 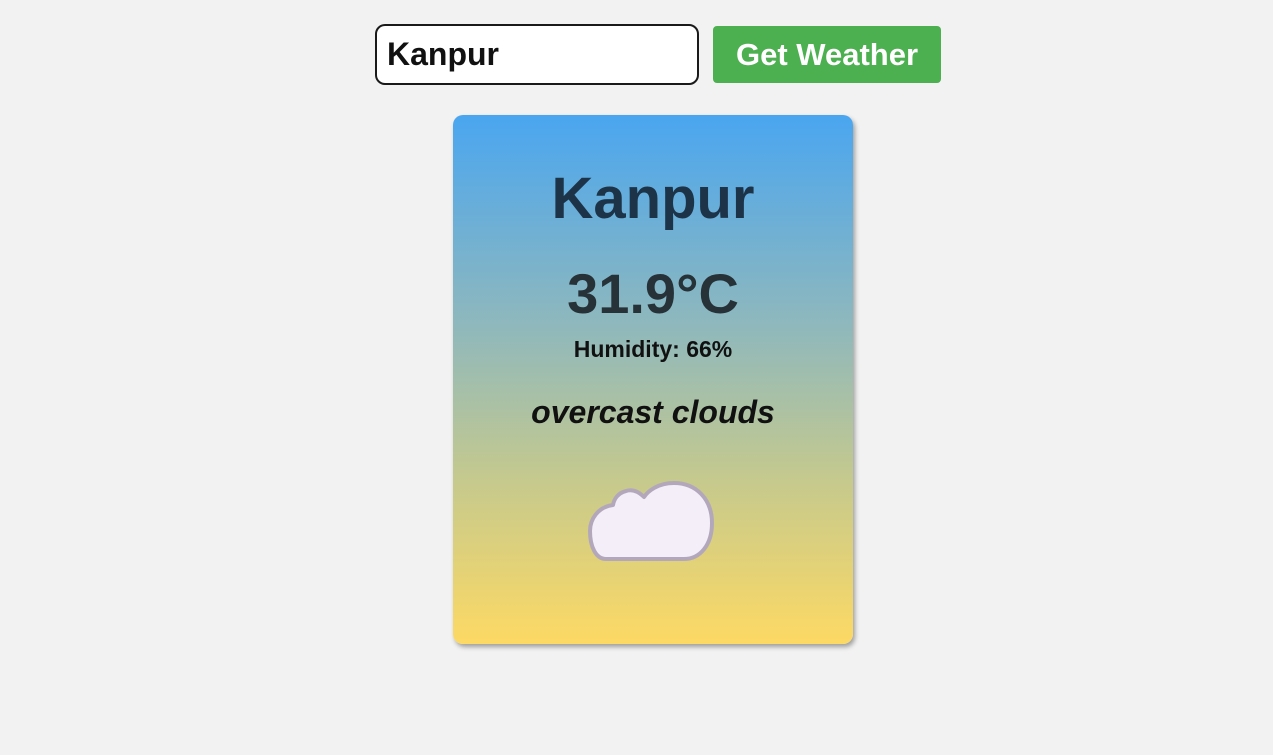 I want to click on get-weather-button: Get Weather, so click(x=827, y=54).